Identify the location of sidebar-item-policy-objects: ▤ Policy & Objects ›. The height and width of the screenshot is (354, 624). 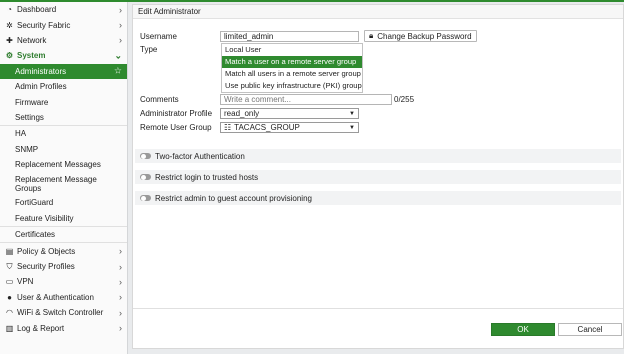
(63, 250).